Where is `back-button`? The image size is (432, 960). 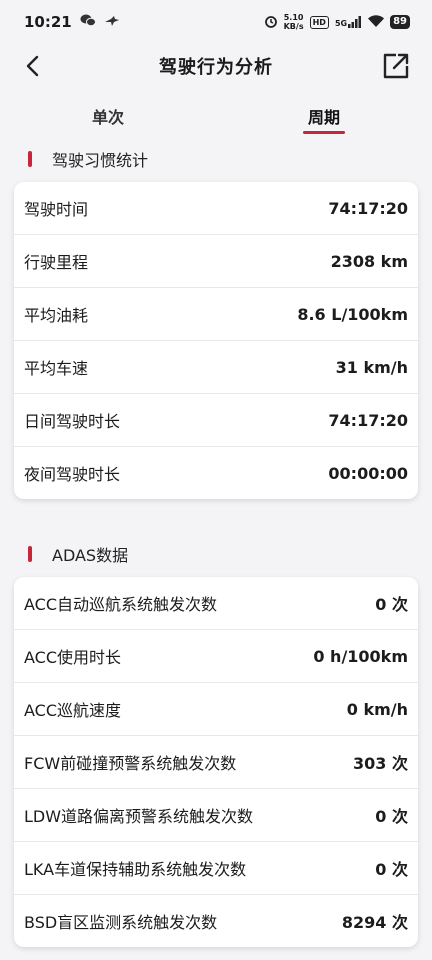 back-button is located at coordinates (32, 66).